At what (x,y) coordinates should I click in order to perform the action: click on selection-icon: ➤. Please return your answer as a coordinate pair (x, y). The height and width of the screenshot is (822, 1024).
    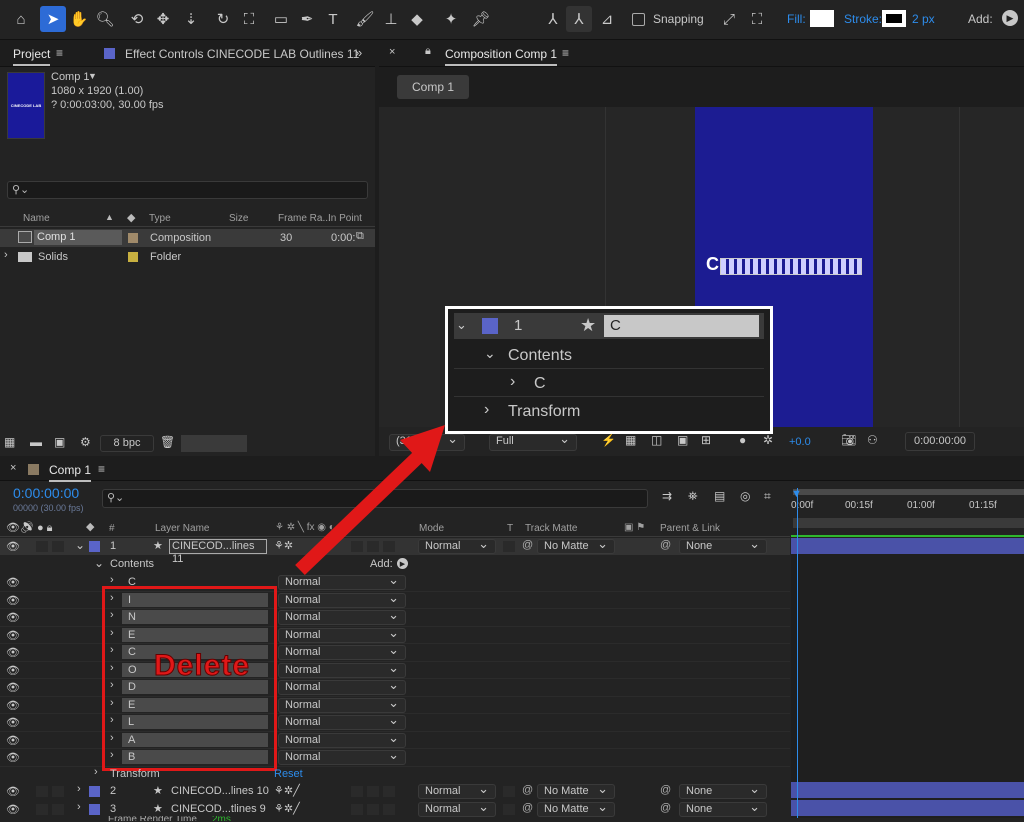
    Looking at the image, I should click on (53, 19).